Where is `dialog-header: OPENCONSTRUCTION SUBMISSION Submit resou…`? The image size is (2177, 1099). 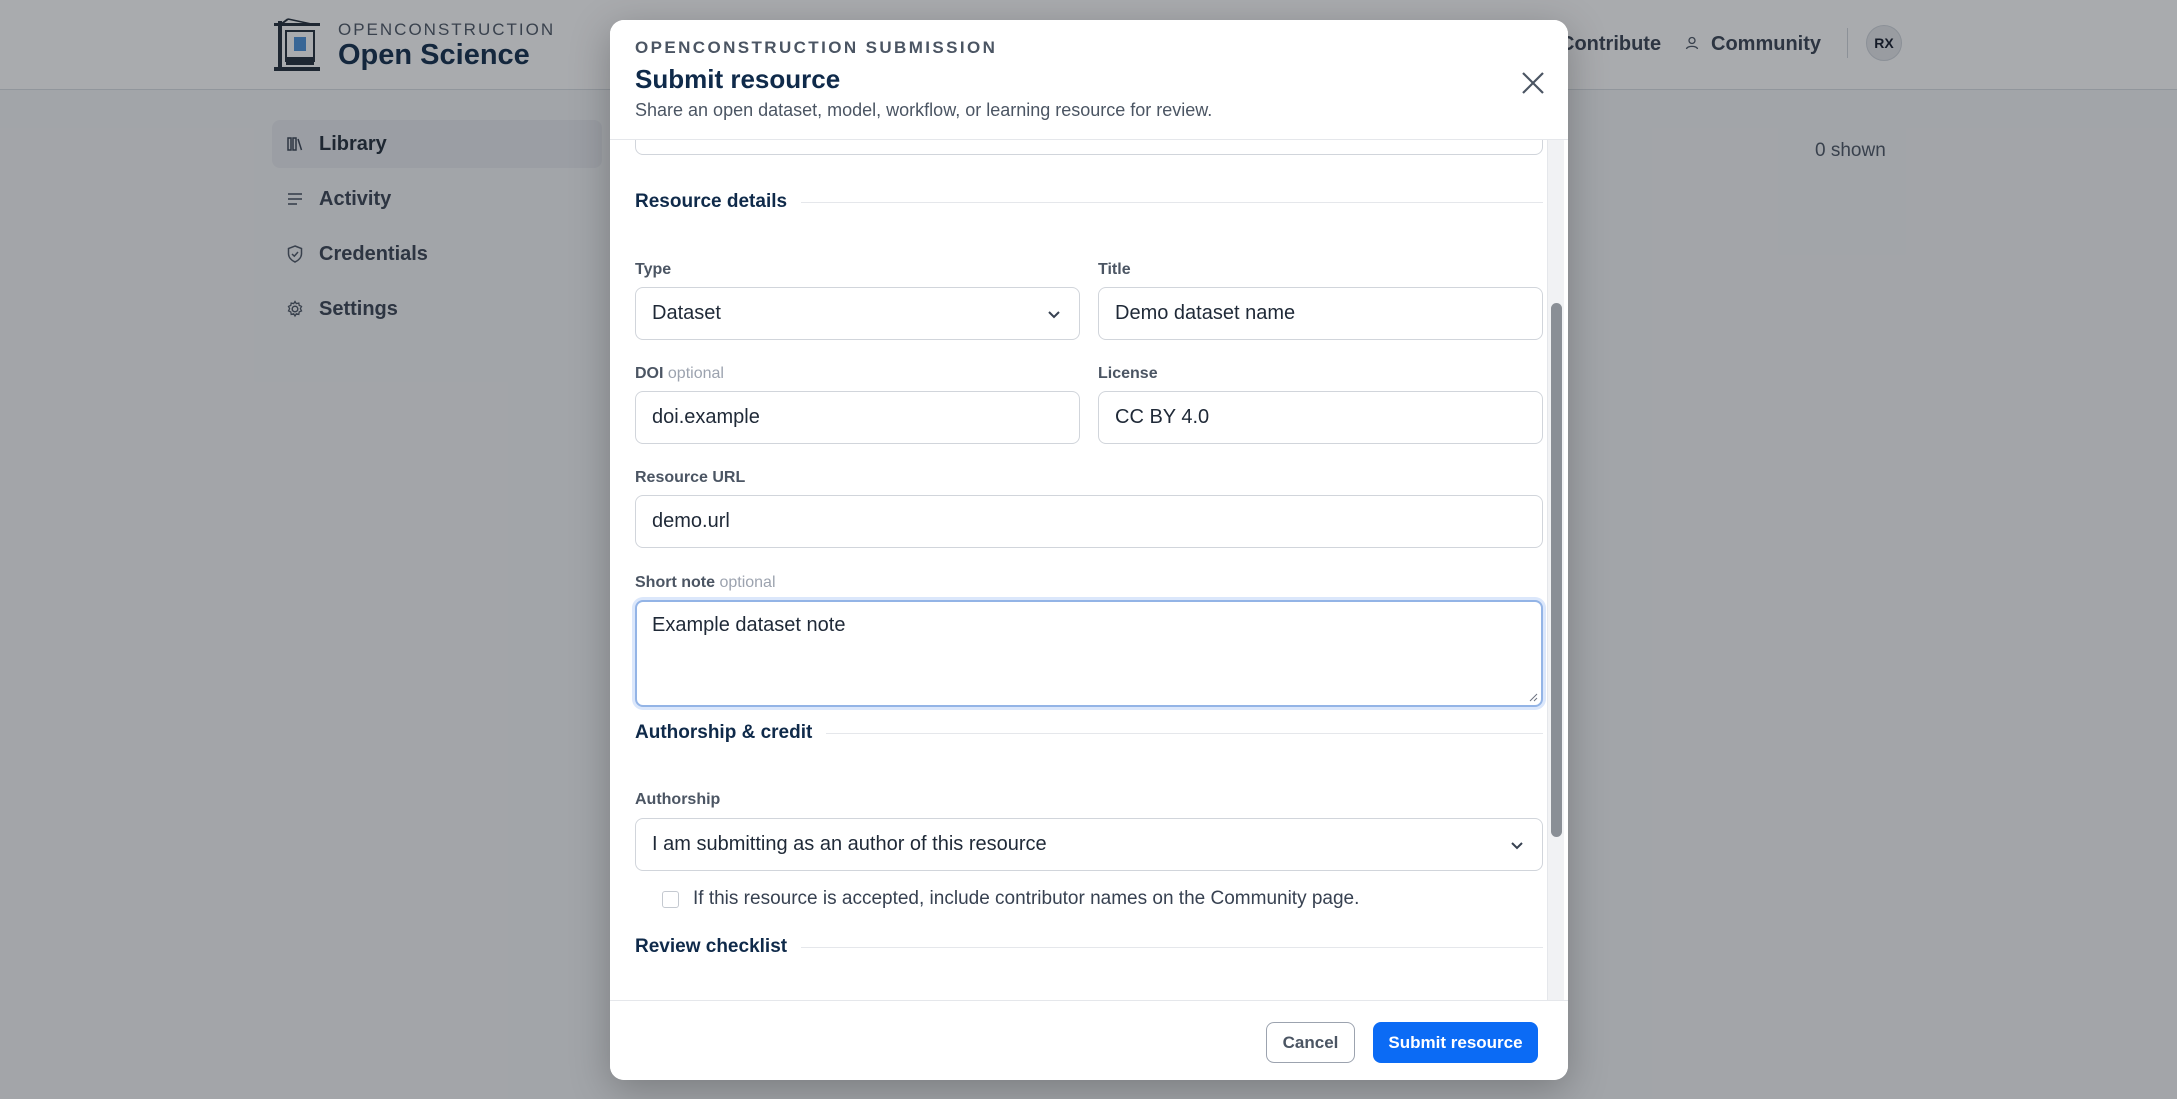 dialog-header: OPENCONSTRUCTION SUBMISSION Submit resou… is located at coordinates (1089, 80).